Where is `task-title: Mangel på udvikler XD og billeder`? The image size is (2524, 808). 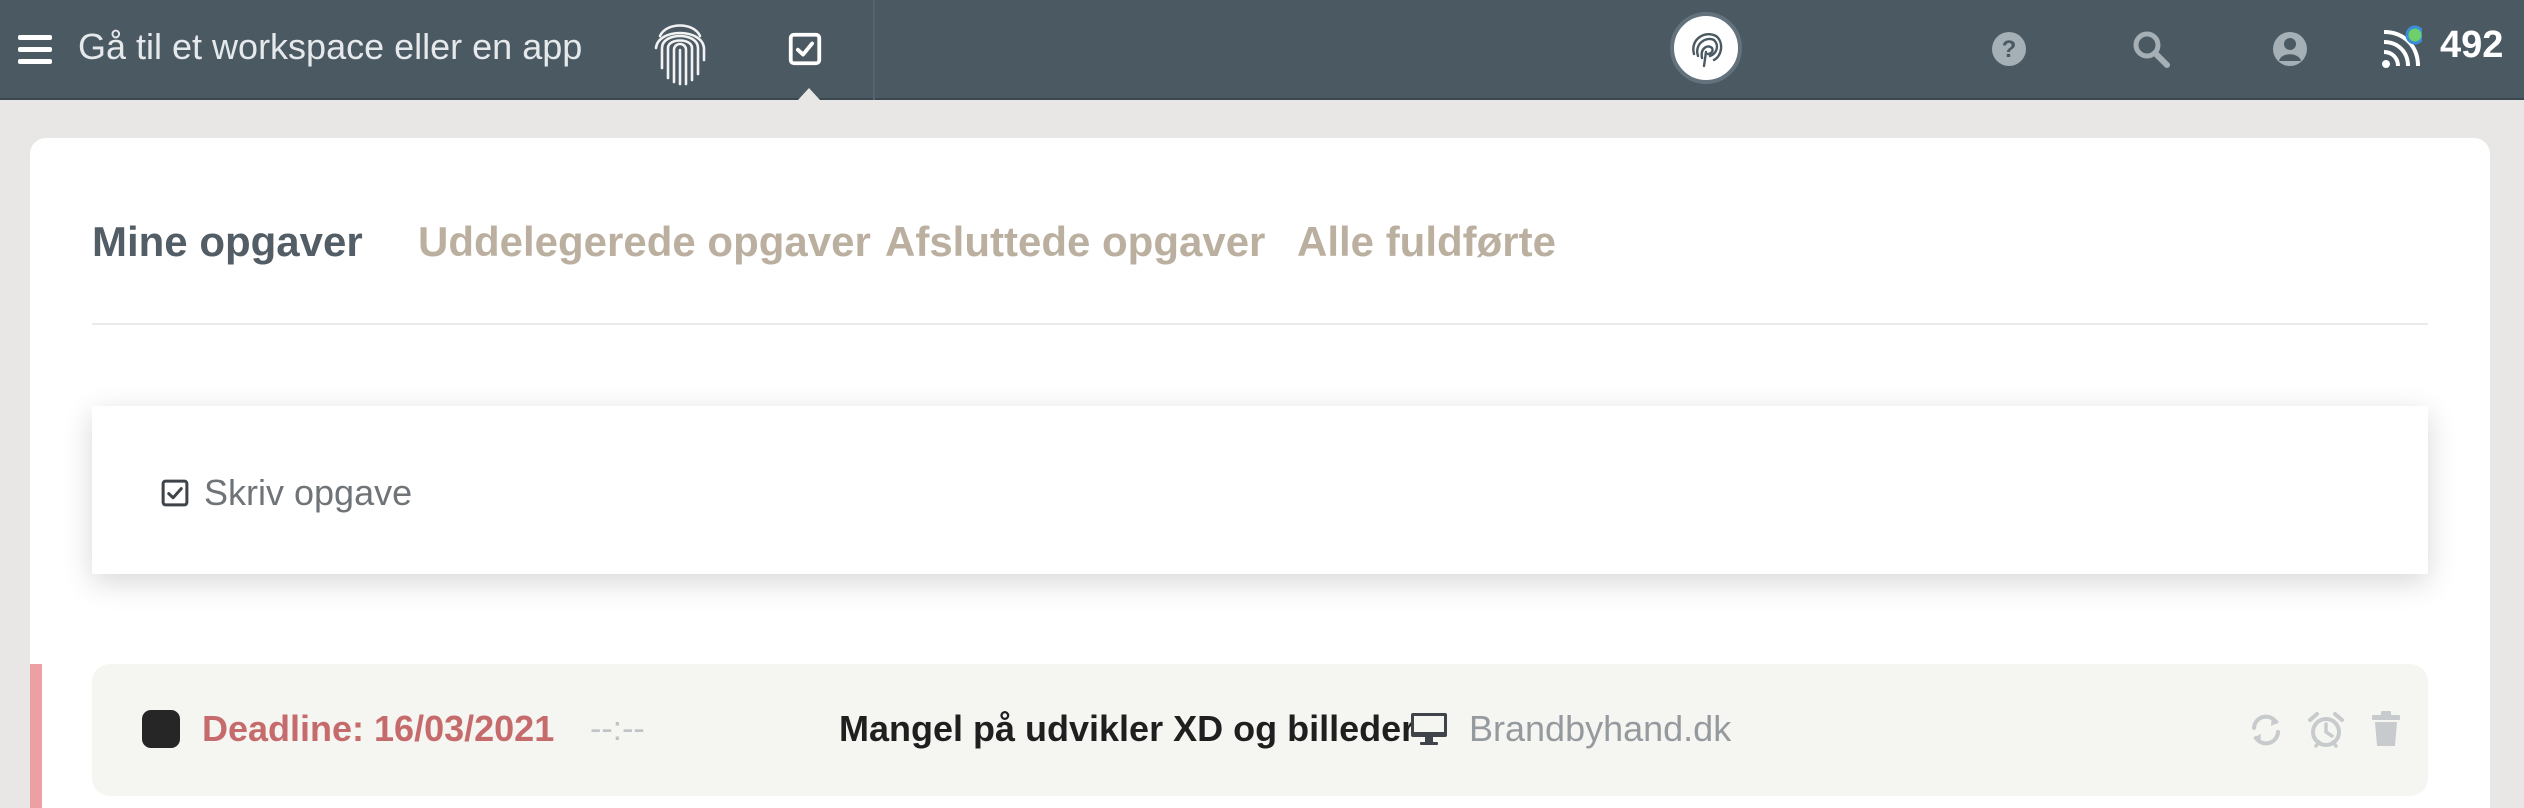
task-title: Mangel på udvikler XD og billeder is located at coordinates (1127, 729).